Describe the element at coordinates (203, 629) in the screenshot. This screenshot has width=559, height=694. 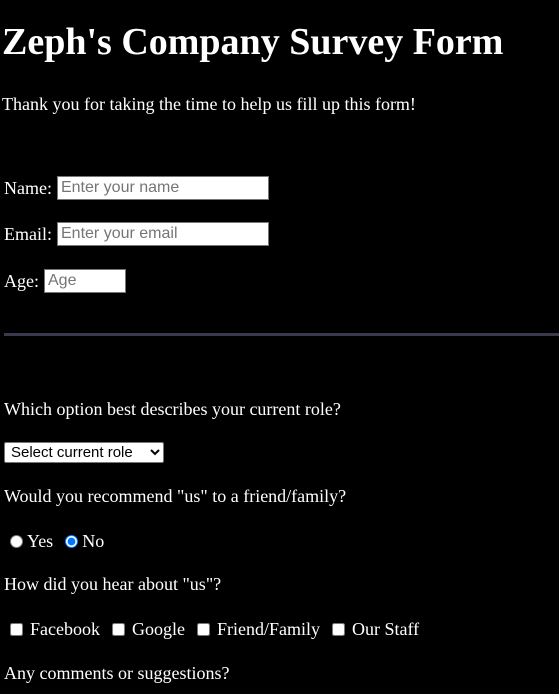
I see `source-friend-family-checkbox` at that location.